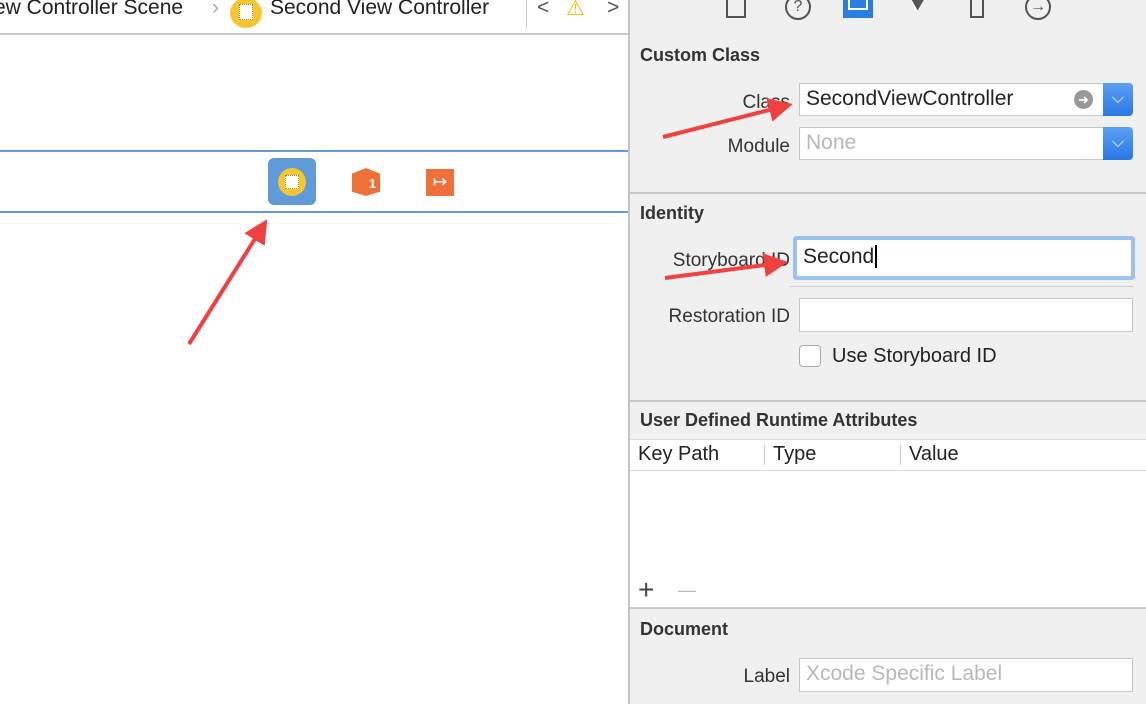  What do you see at coordinates (726, 266) in the screenshot?
I see `annotation-arrow-storyboard-id` at bounding box center [726, 266].